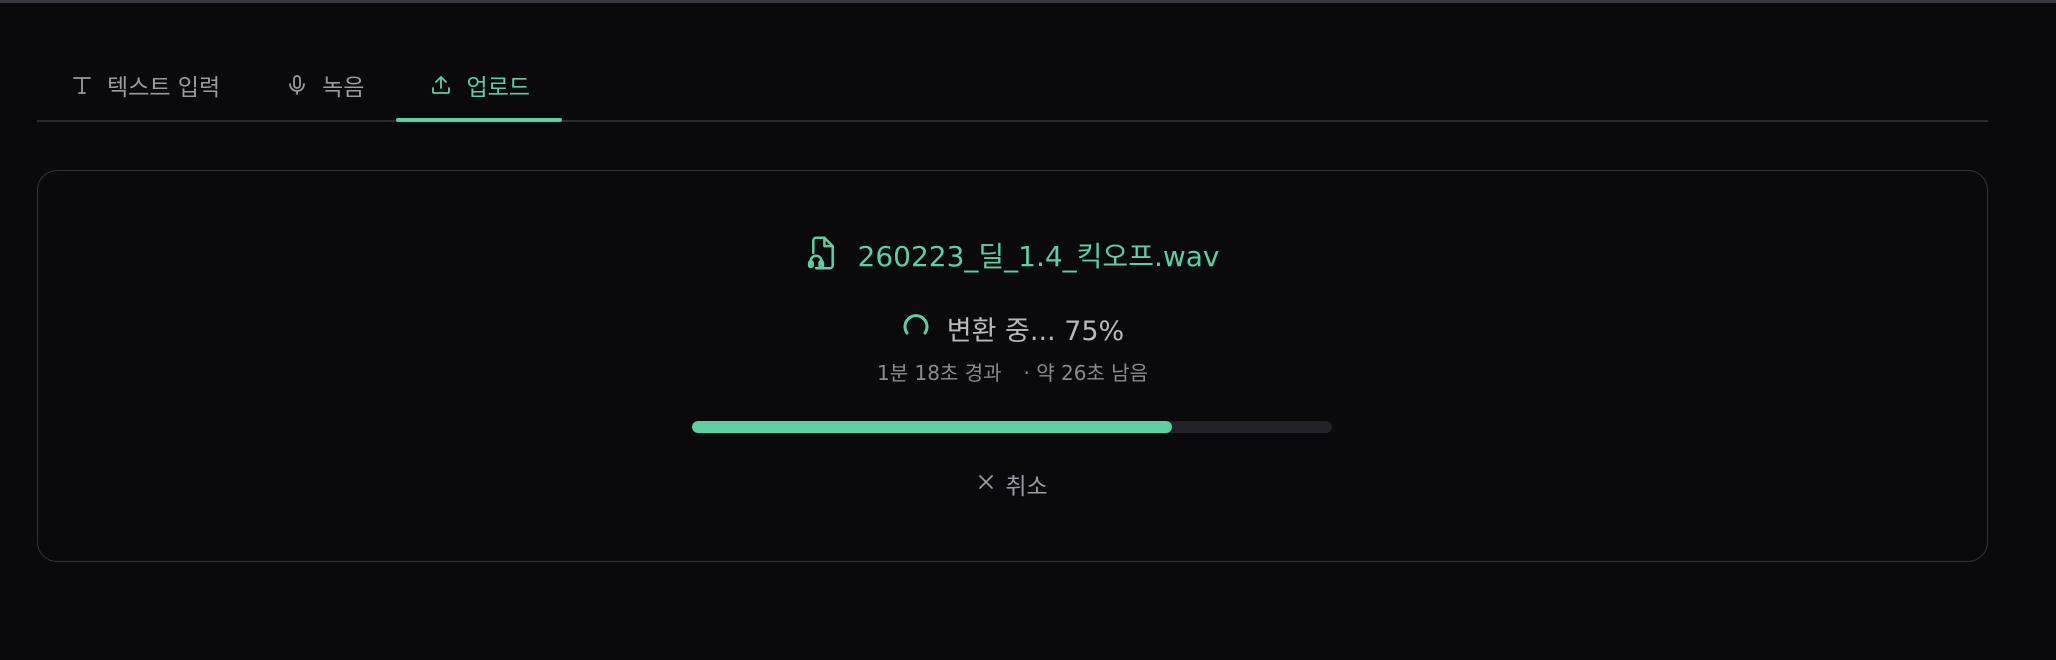 This screenshot has height=660, width=2056. What do you see at coordinates (1038, 256) in the screenshot?
I see `file-name: 260223_딜_1.4_킥오프.wav` at bounding box center [1038, 256].